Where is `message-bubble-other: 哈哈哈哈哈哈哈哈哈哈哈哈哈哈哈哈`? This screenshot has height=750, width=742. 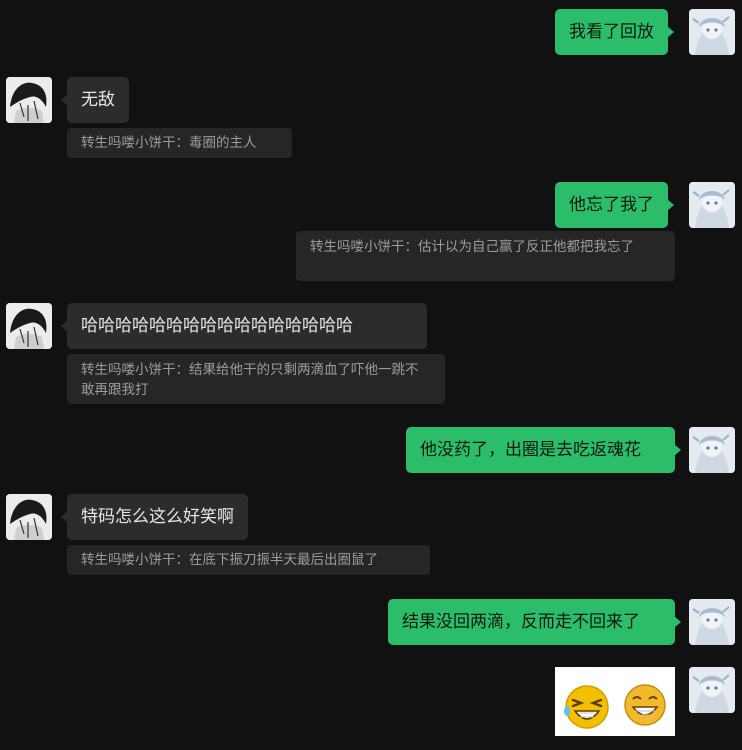 message-bubble-other: 哈哈哈哈哈哈哈哈哈哈哈哈哈哈哈哈 is located at coordinates (244, 326).